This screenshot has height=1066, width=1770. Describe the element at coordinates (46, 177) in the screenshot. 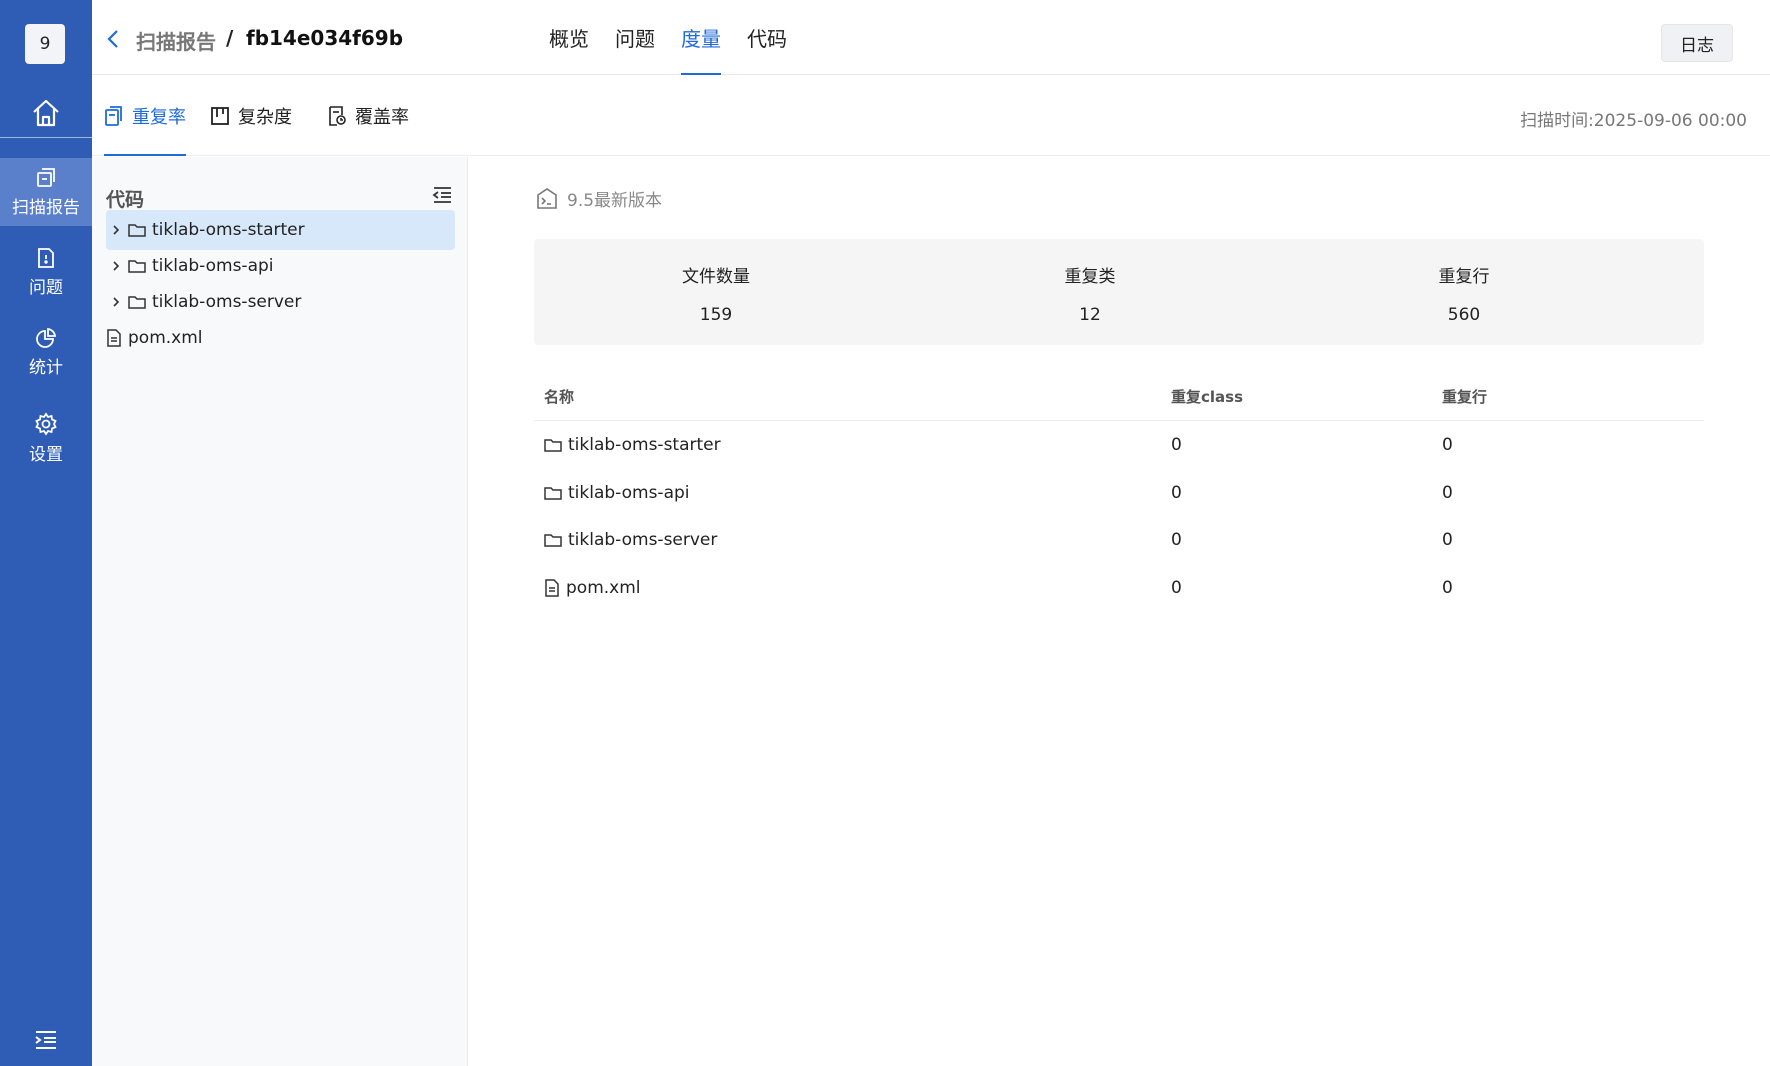

I see `report-icon` at that location.